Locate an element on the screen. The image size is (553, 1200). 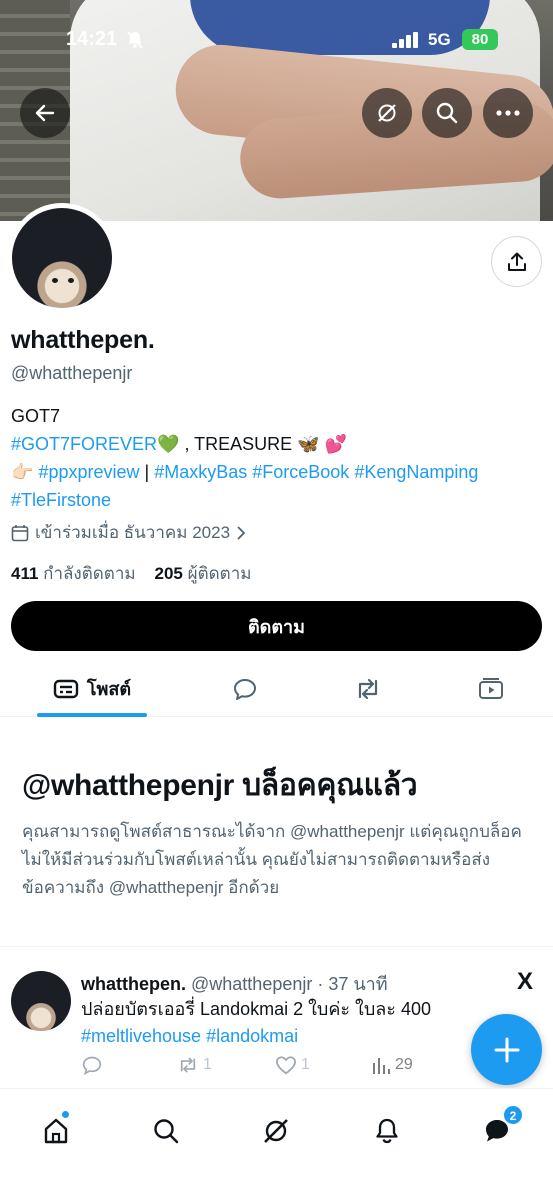
tab-posts: โพสต์ is located at coordinates (92, 688).